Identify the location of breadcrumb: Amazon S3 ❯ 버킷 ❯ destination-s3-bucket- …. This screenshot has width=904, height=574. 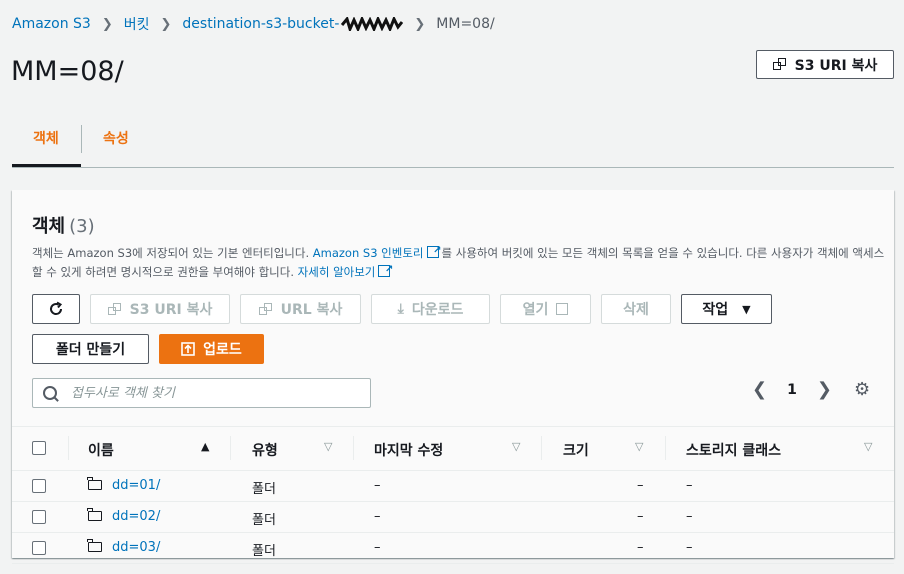
(253, 24).